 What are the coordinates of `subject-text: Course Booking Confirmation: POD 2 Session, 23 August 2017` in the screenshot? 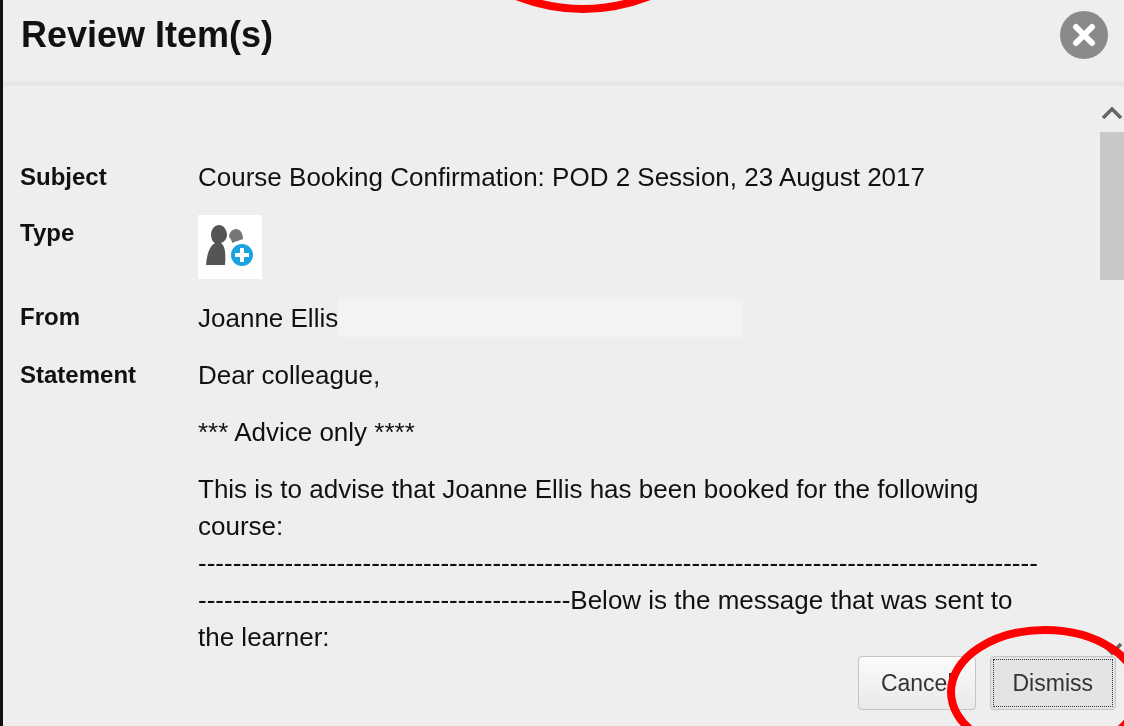 It's located at (562, 177).